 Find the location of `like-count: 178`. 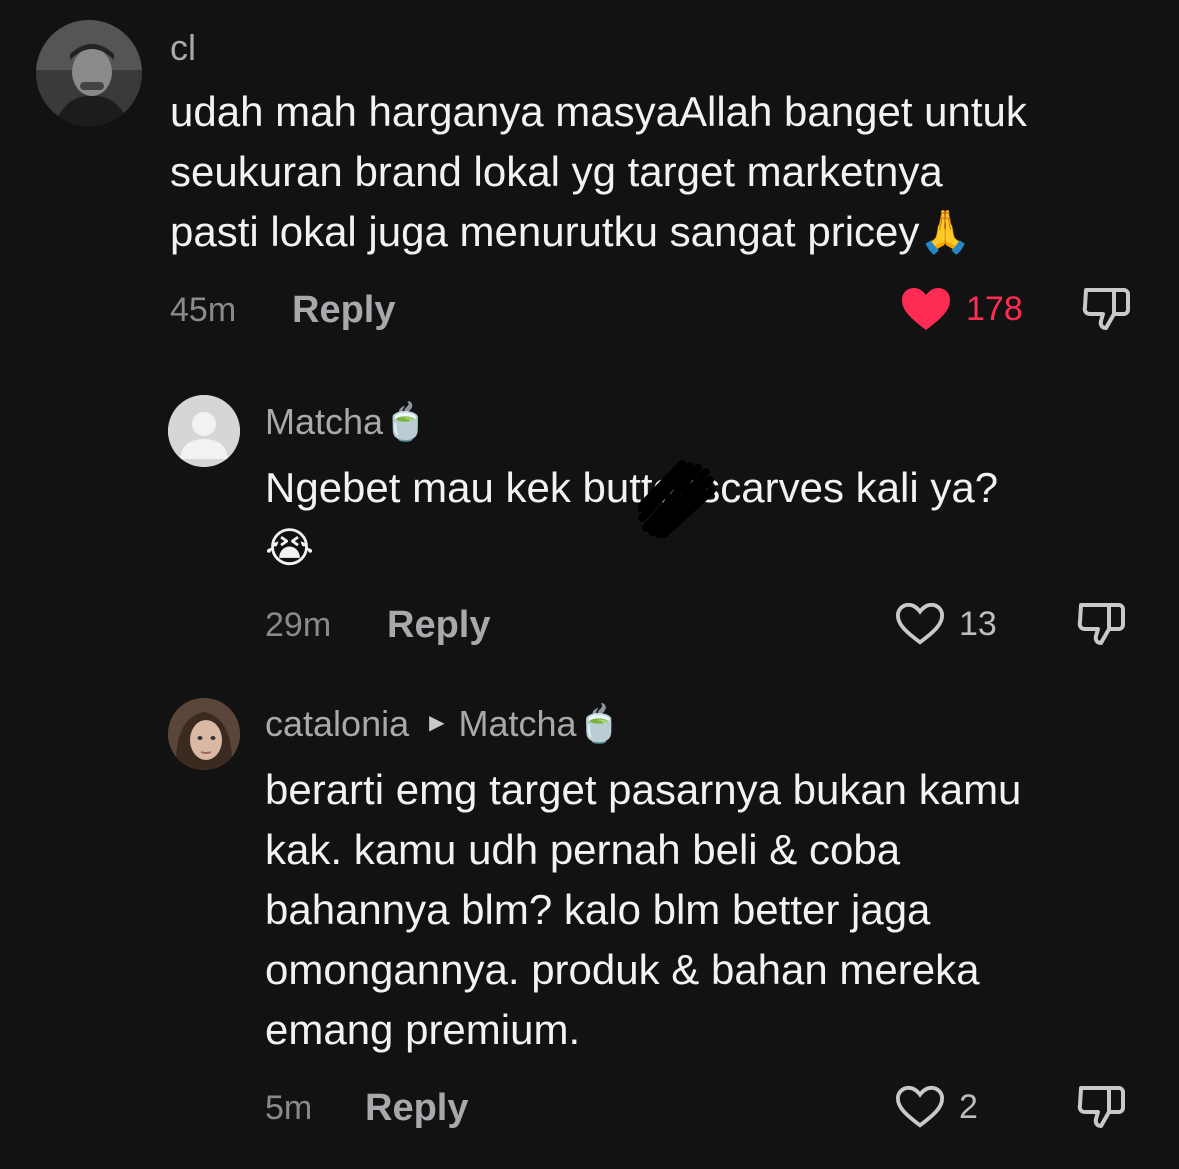

like-count: 178 is located at coordinates (994, 308).